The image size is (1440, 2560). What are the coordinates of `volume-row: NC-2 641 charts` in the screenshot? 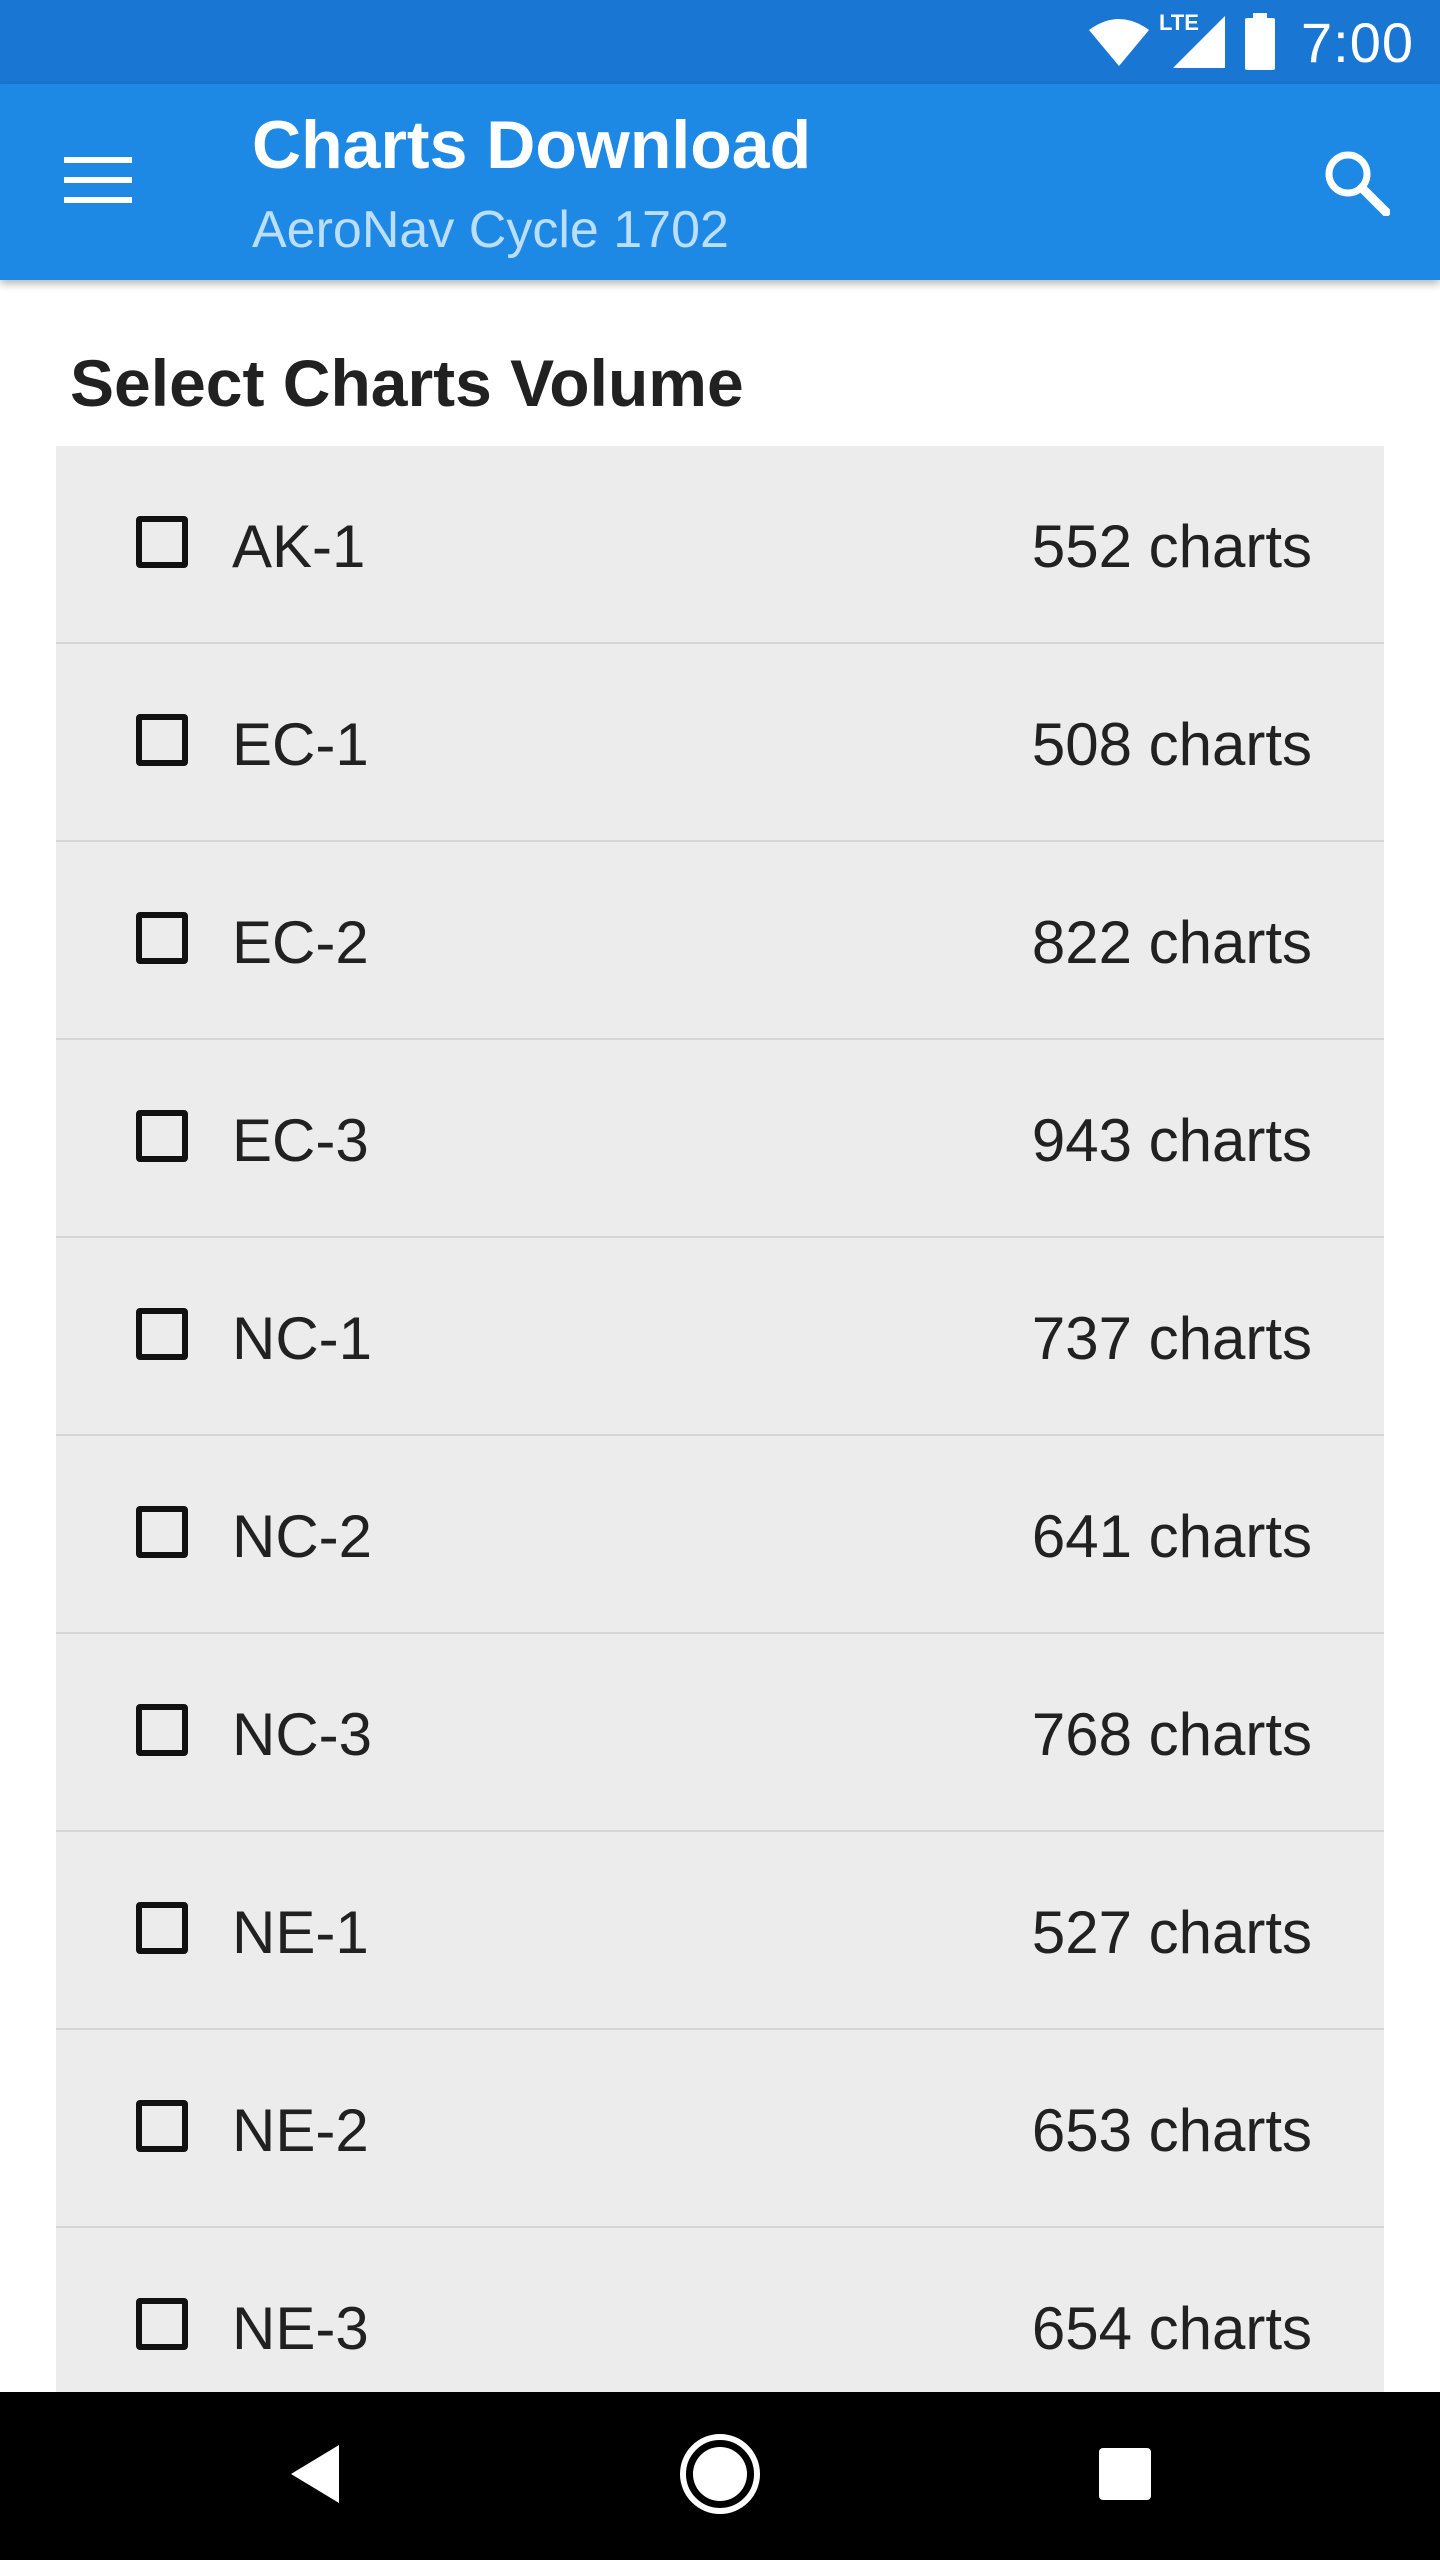 It's located at (720, 1535).